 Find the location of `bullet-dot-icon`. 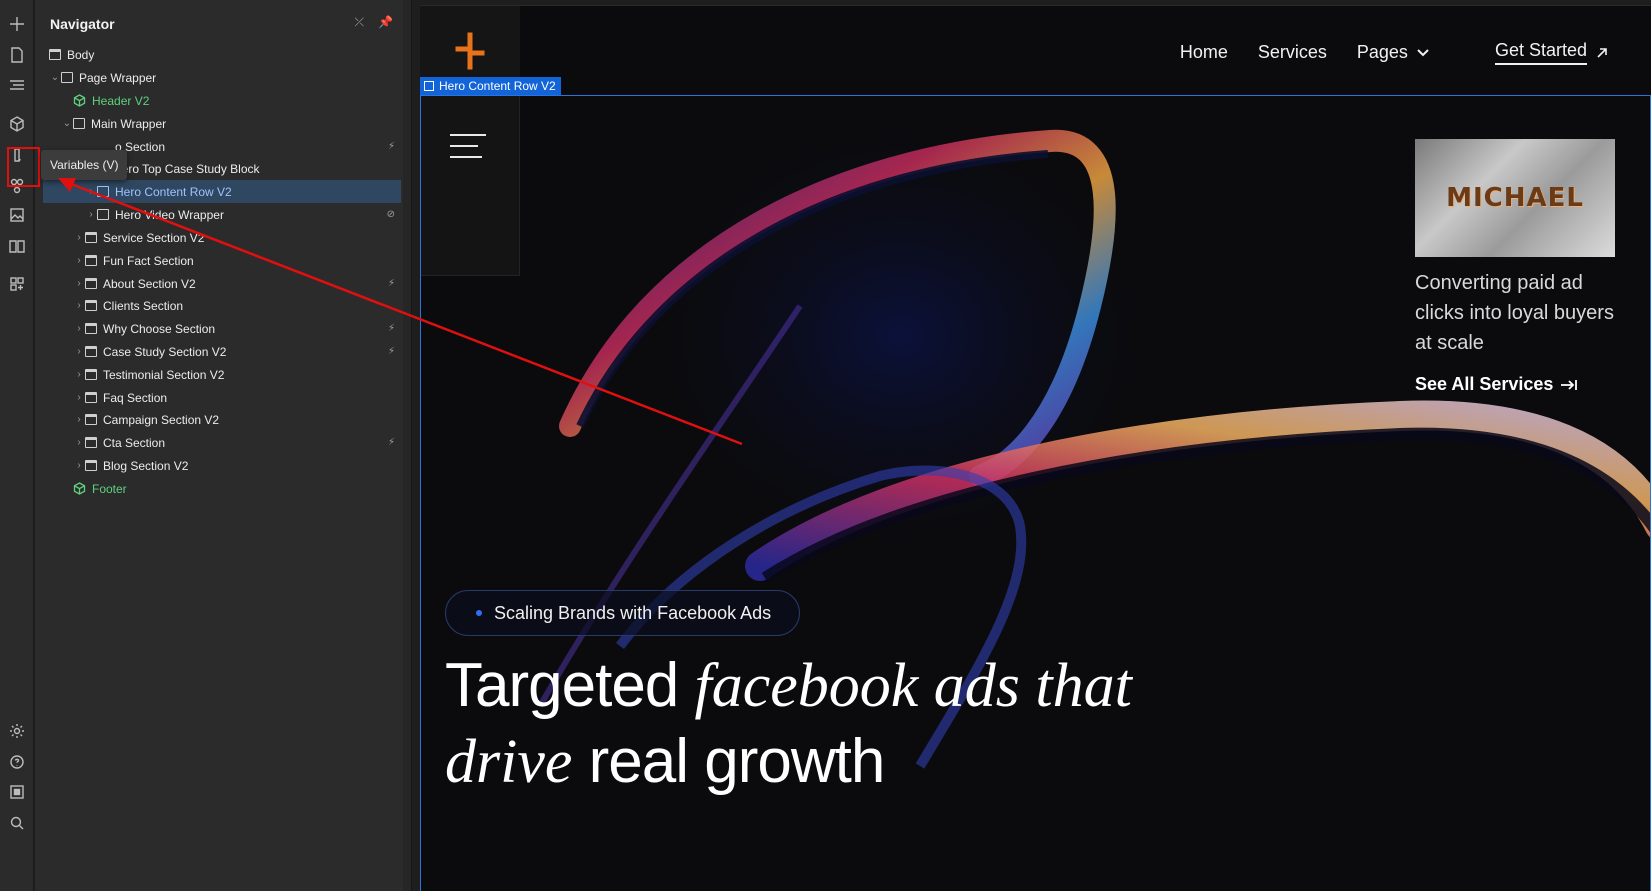

bullet-dot-icon is located at coordinates (479, 613).